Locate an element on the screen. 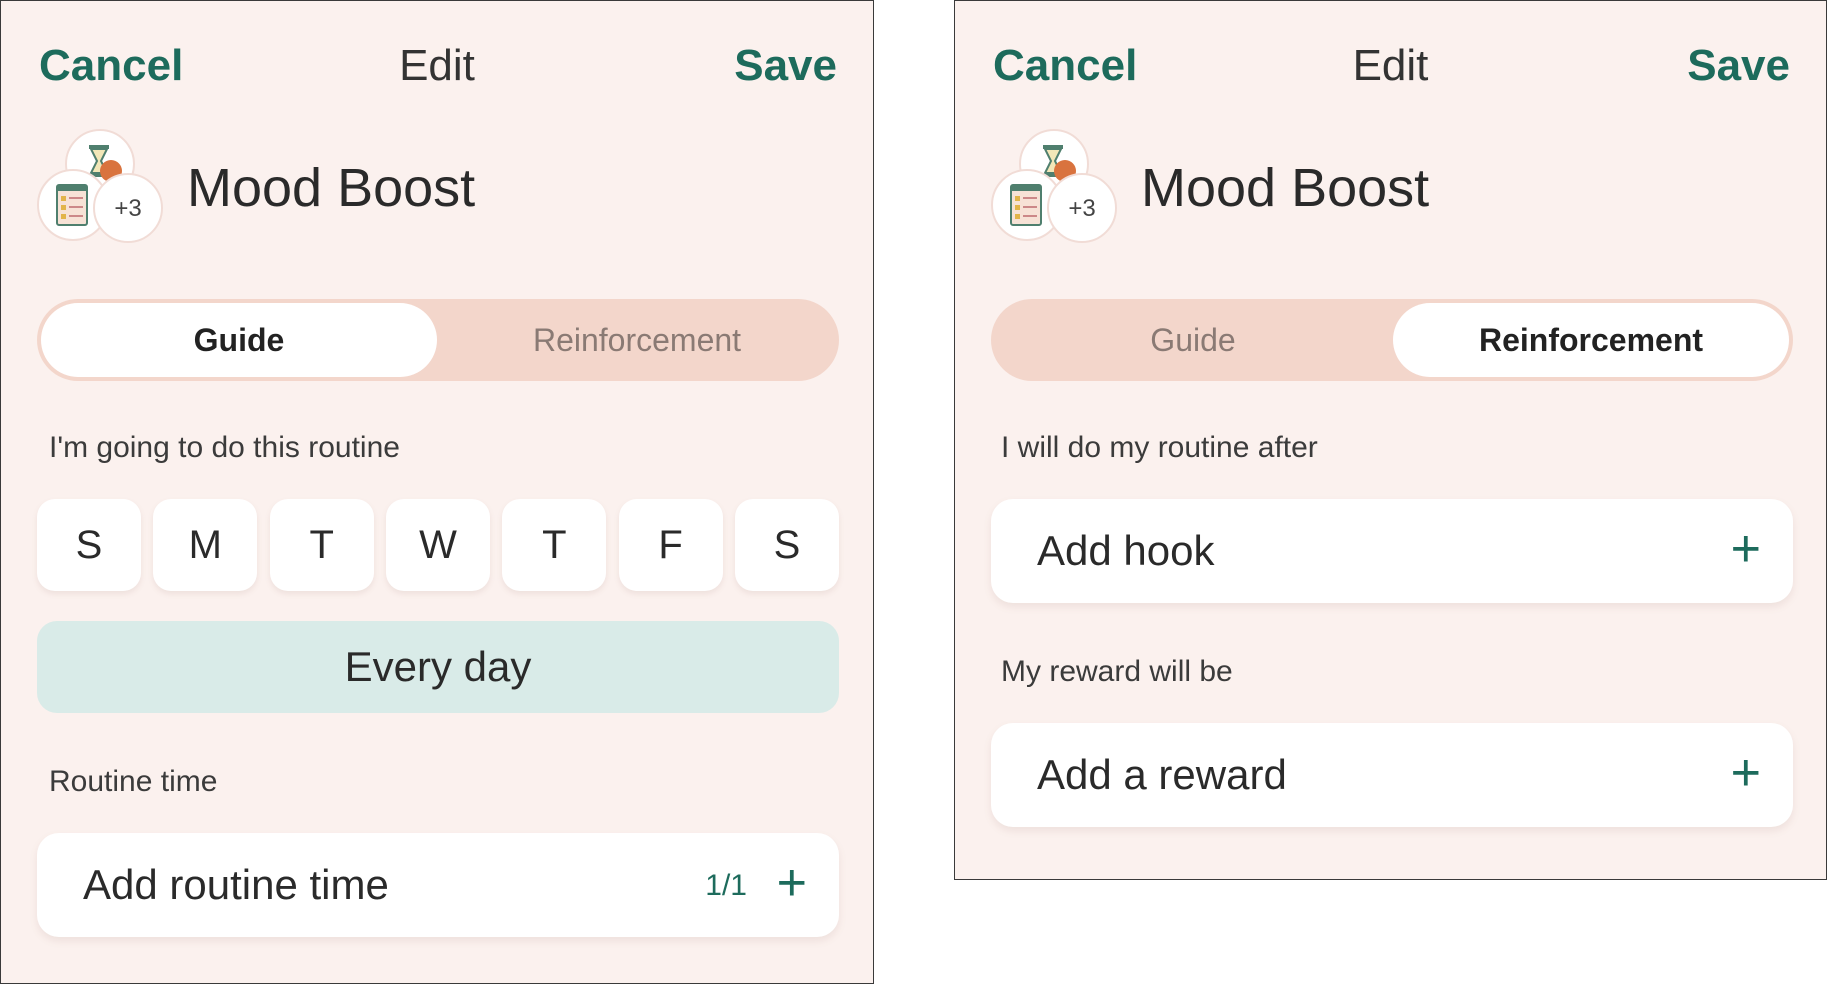 This screenshot has height=984, width=1827. routine-time-label: Routine time is located at coordinates (133, 781).